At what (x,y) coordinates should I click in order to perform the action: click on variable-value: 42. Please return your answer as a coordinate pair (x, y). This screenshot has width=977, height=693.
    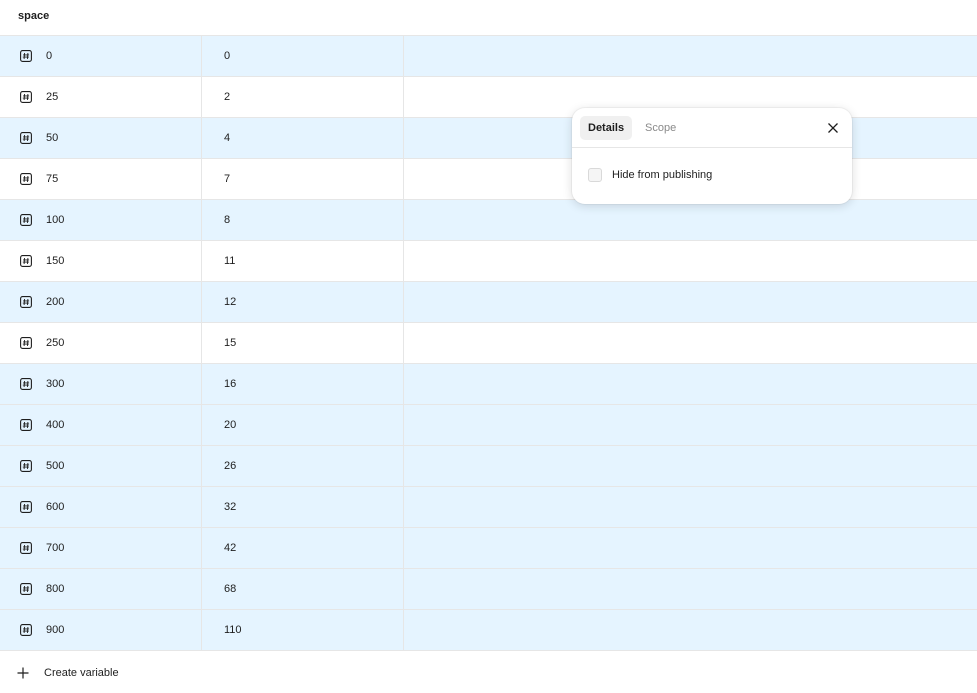
    Looking at the image, I should click on (230, 548).